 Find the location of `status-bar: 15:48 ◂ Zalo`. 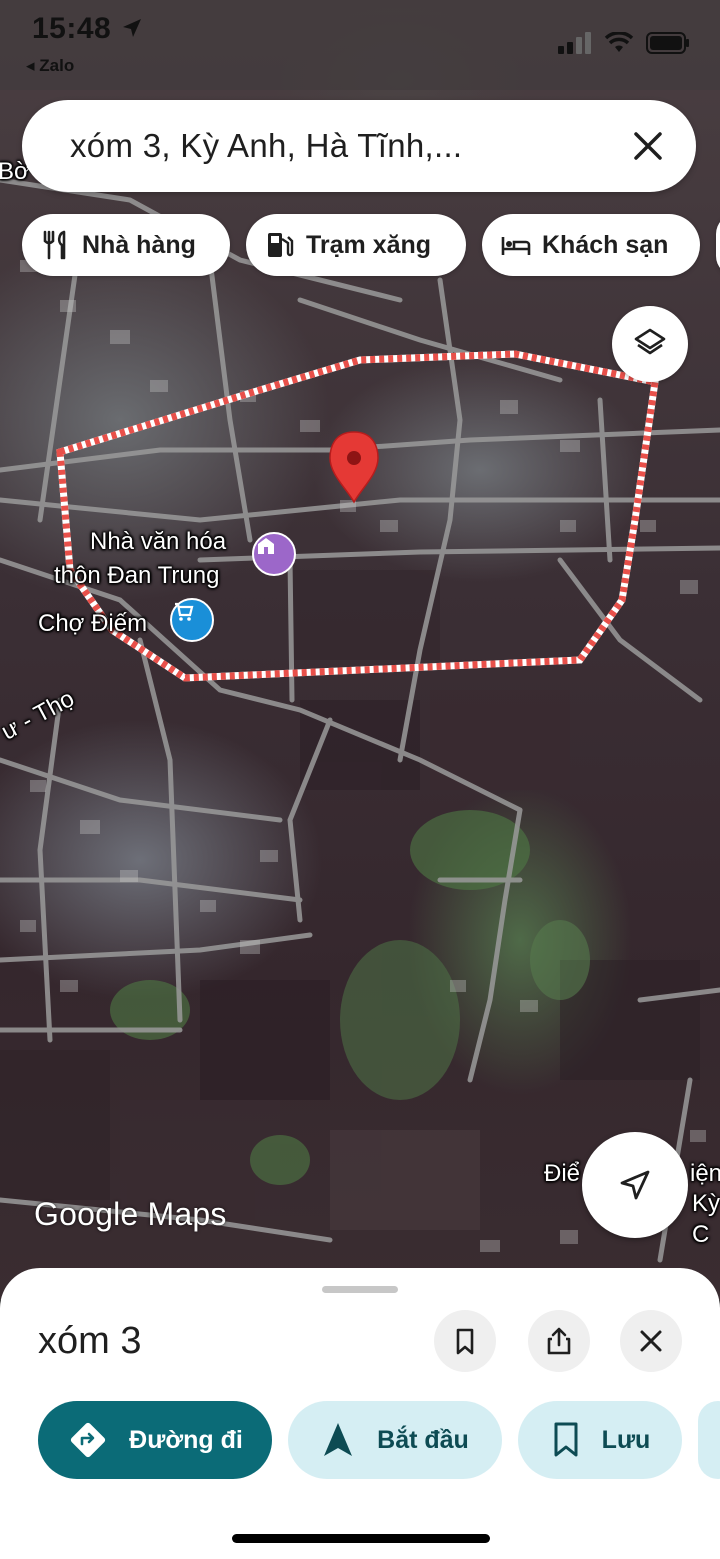

status-bar: 15:48 ◂ Zalo is located at coordinates (360, 45).